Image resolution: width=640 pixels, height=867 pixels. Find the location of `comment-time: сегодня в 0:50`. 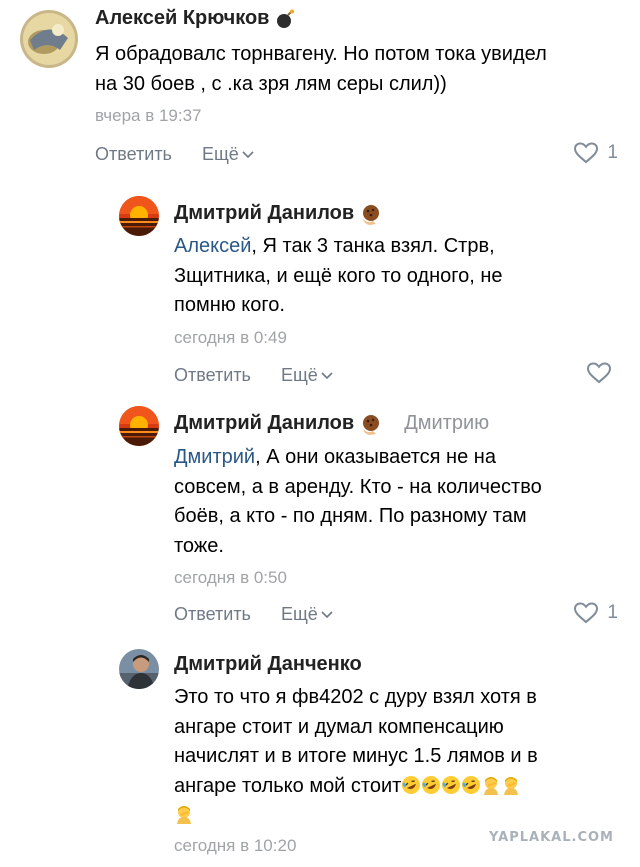

comment-time: сегодня в 0:50 is located at coordinates (230, 577).